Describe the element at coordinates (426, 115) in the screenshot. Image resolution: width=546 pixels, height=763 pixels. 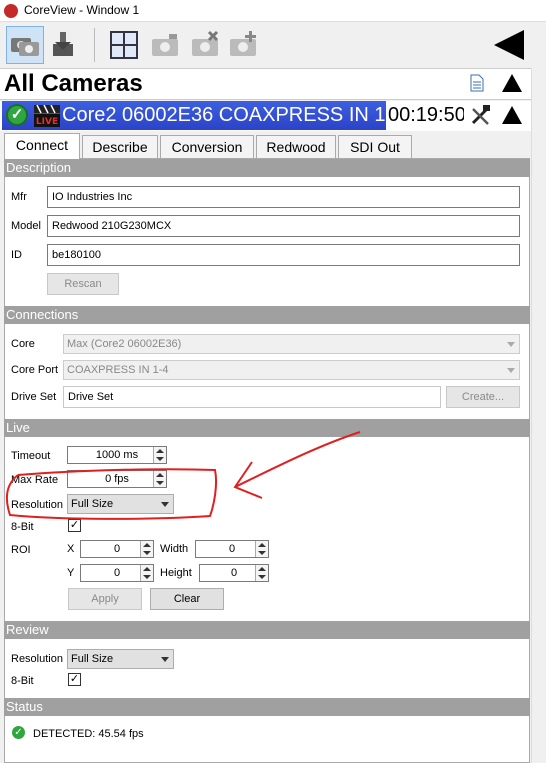
I see `camera-timecode: 00:19:50` at that location.